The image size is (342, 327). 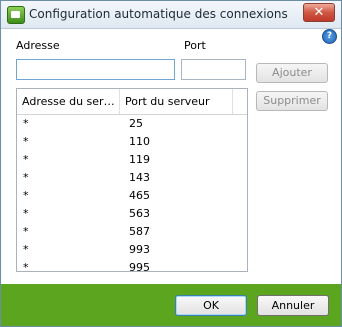 I want to click on row-port: 993, so click(x=139, y=249).